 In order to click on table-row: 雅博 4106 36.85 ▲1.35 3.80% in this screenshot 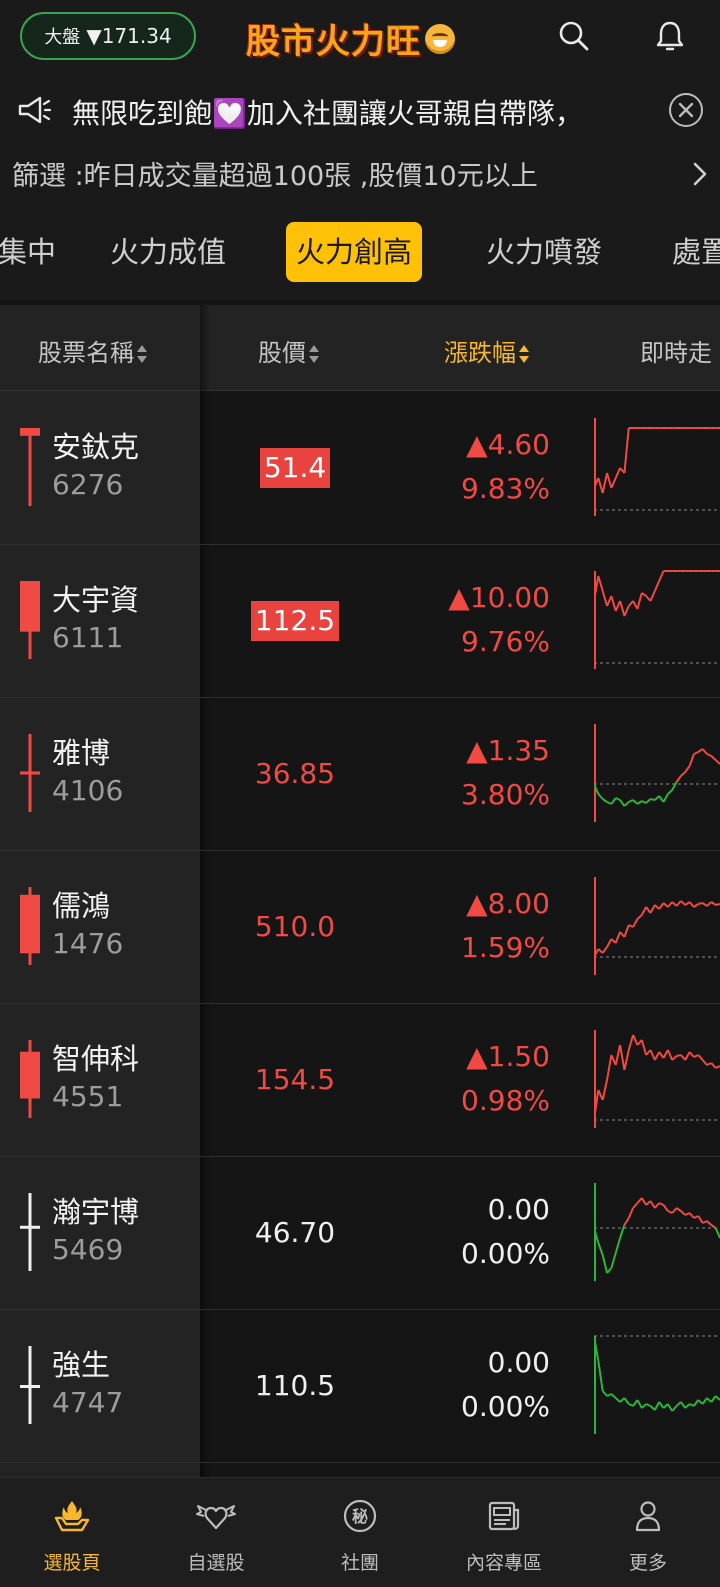, I will do `click(360, 774)`.